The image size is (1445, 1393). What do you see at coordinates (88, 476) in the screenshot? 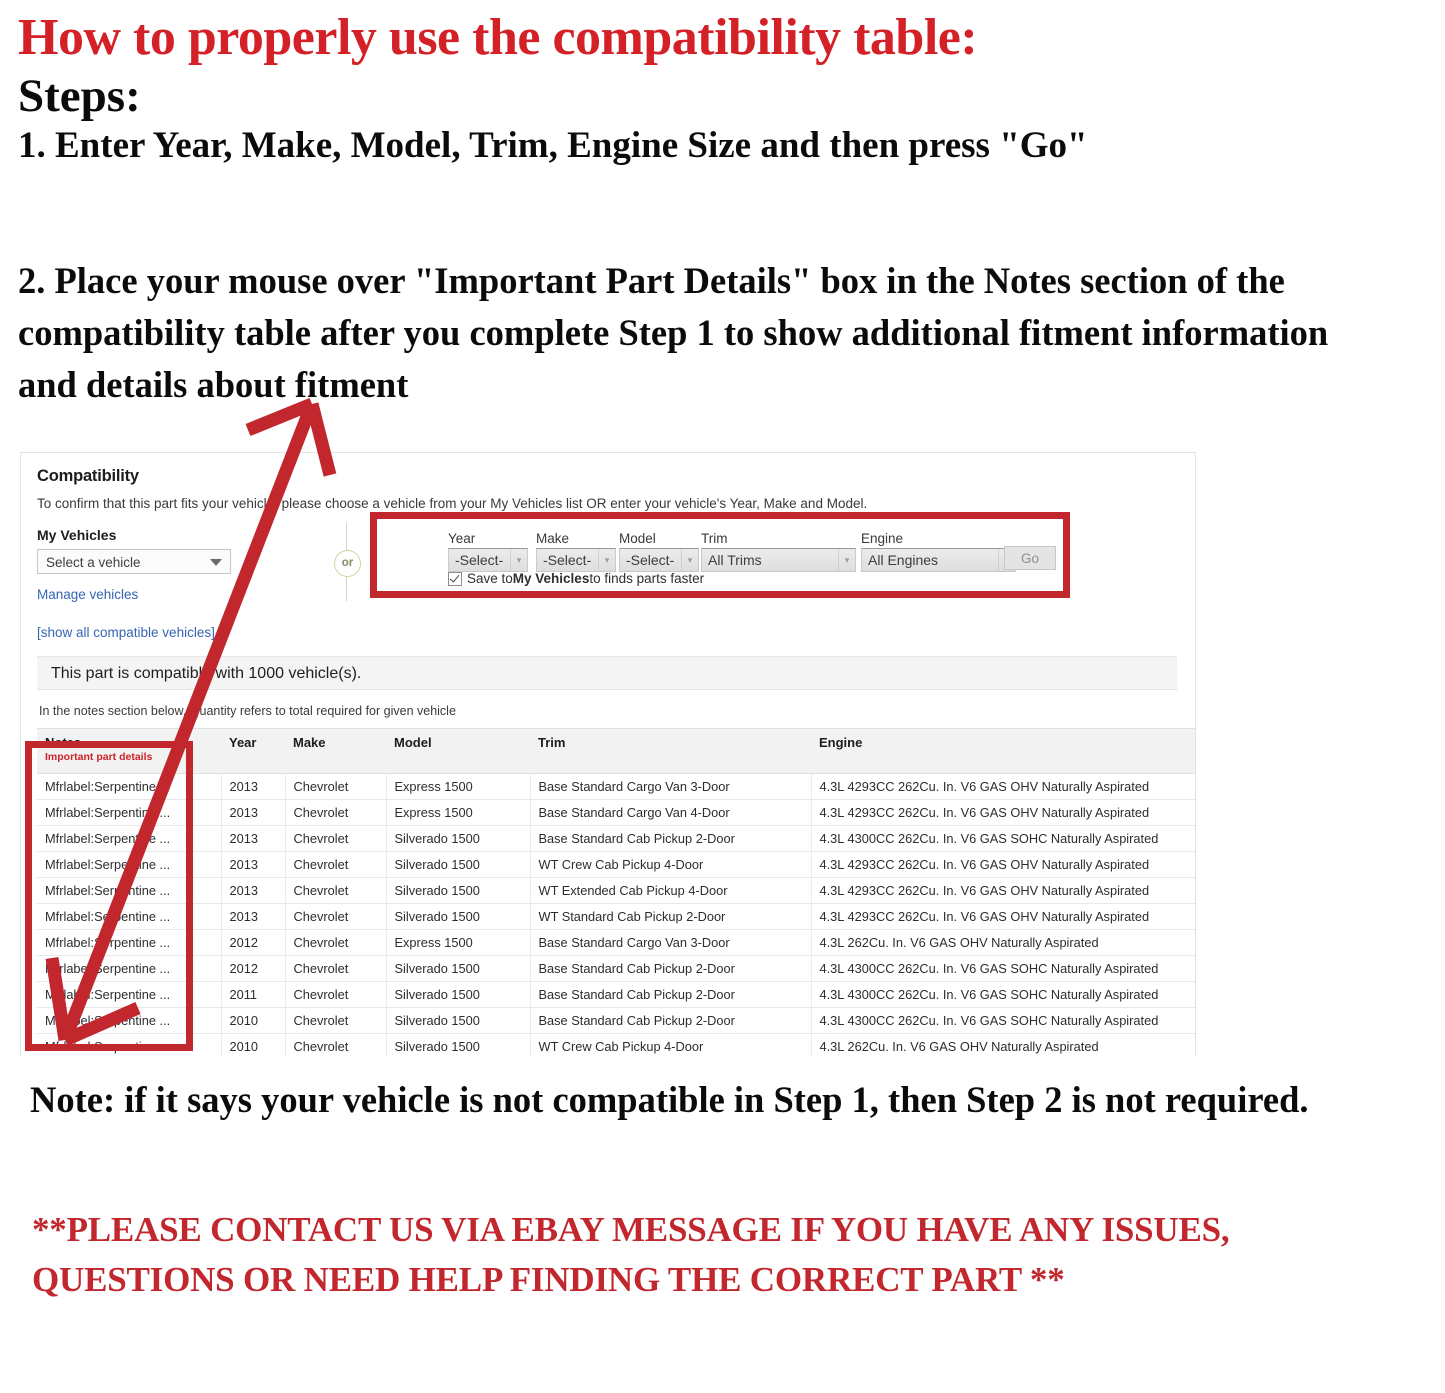
I see `compatibility-heading: Compatibility` at bounding box center [88, 476].